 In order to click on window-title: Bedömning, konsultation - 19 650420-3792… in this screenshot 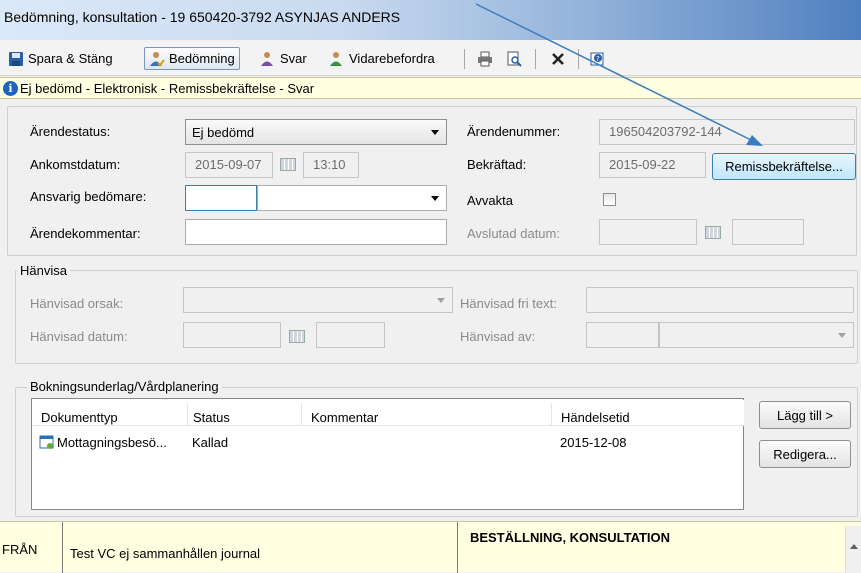, I will do `click(202, 17)`.